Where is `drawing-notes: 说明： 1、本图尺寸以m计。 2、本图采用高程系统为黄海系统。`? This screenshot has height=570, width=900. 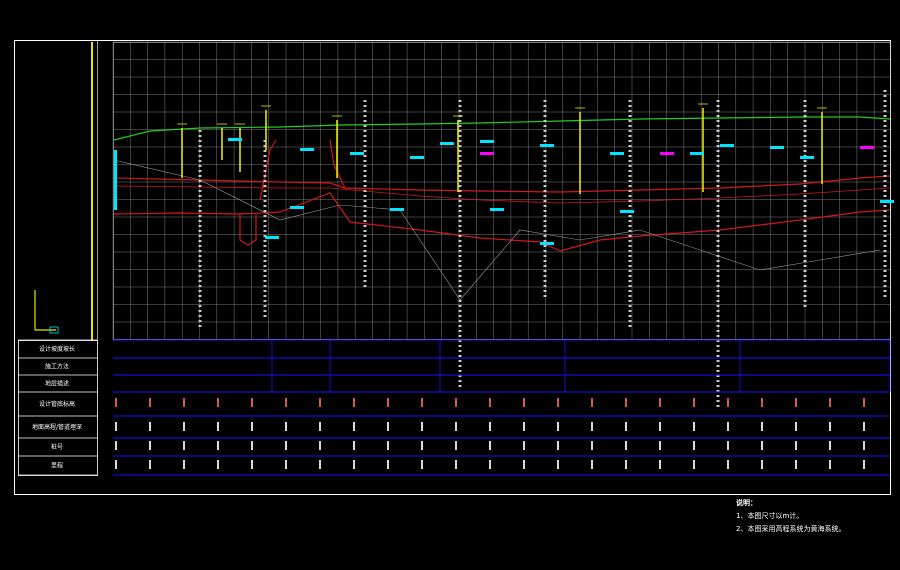 drawing-notes: 说明： 1、本图尺寸以m计。 2、本图采用高程系统为黄海系统。 is located at coordinates (790, 516).